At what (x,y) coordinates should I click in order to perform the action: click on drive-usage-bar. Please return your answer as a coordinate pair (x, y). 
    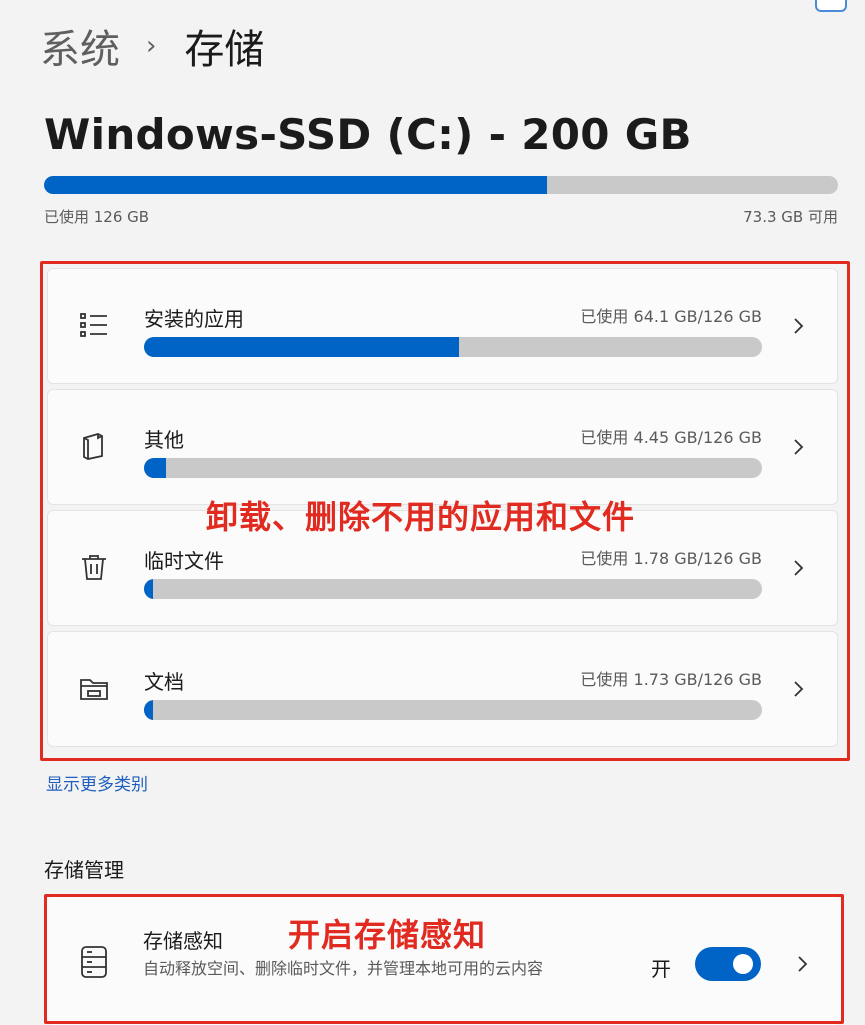
    Looking at the image, I should click on (441, 185).